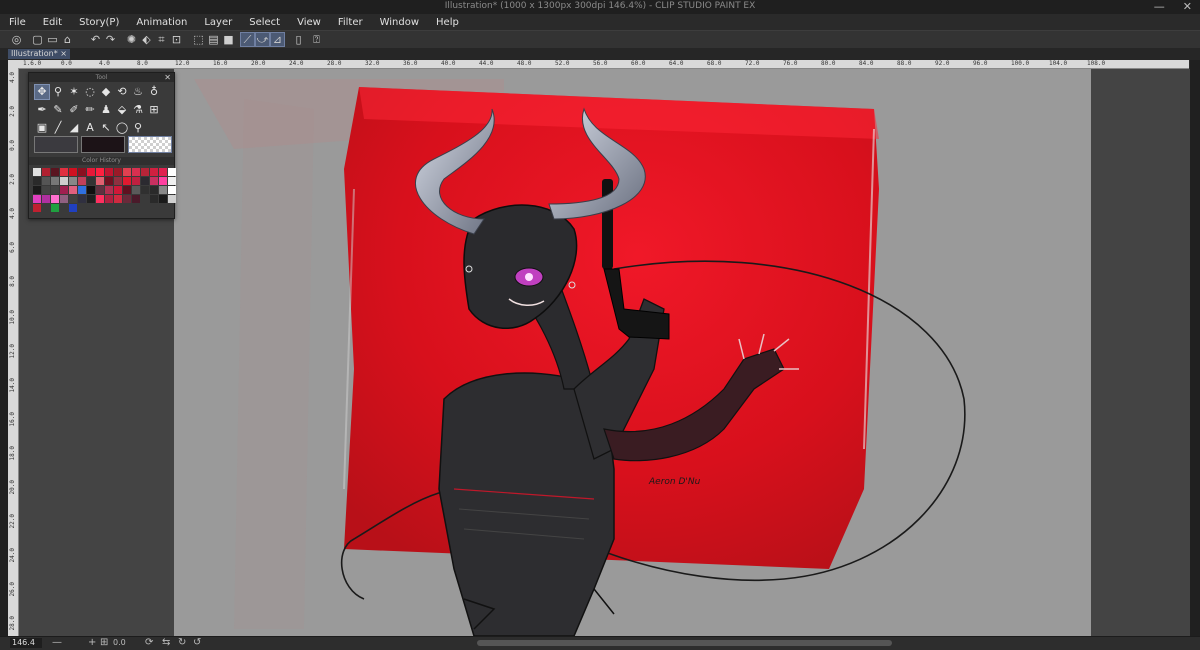 This screenshot has height=650, width=1200. I want to click on pen-icon: ✒, so click(42, 110).